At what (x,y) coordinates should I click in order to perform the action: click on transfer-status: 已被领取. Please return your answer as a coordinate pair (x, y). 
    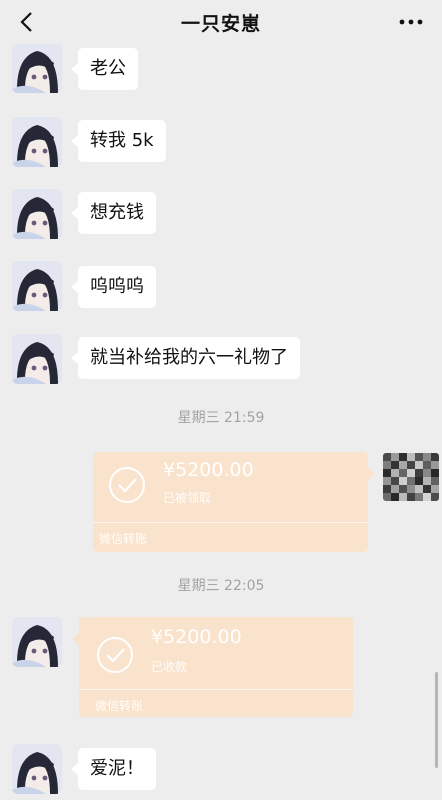
    Looking at the image, I should click on (187, 498).